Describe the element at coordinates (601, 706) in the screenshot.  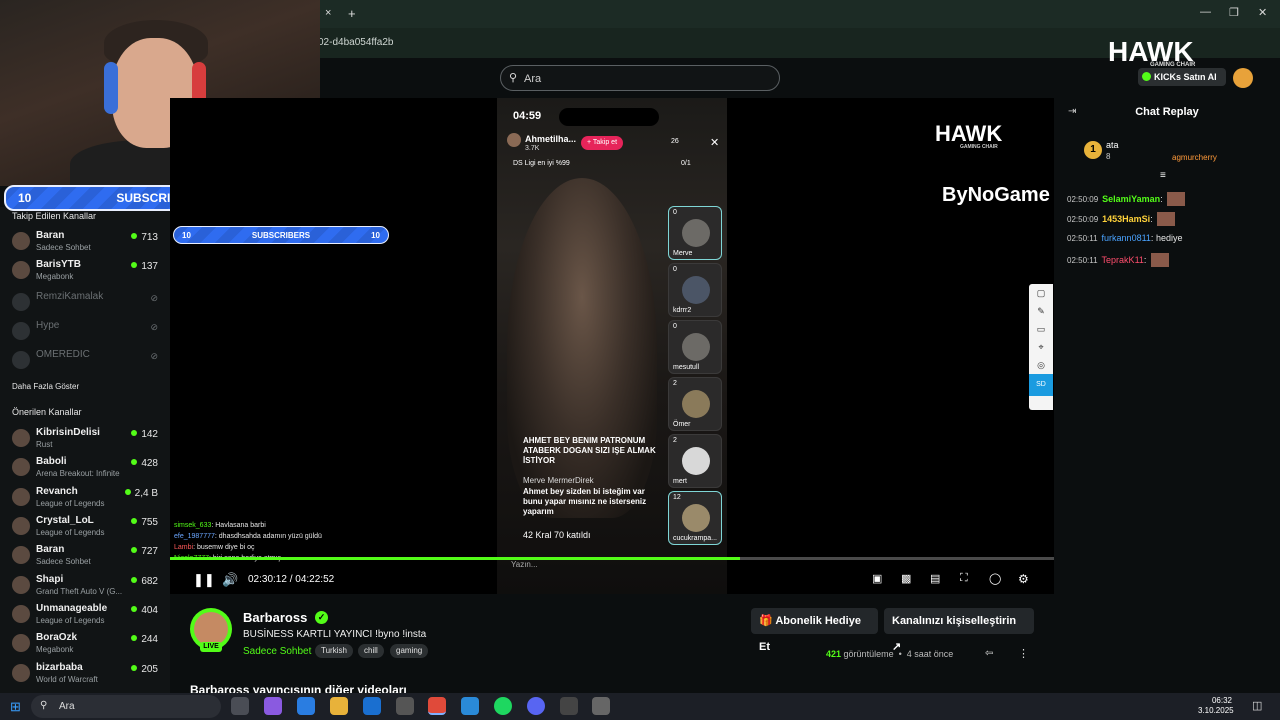
I see `settings-icon` at that location.